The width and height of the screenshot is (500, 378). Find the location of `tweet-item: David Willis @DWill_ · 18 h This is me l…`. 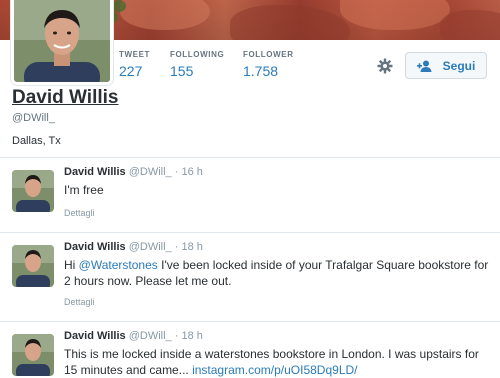

tweet-item: David Willis @DWill_ · 18 h This is me l… is located at coordinates (250, 350).